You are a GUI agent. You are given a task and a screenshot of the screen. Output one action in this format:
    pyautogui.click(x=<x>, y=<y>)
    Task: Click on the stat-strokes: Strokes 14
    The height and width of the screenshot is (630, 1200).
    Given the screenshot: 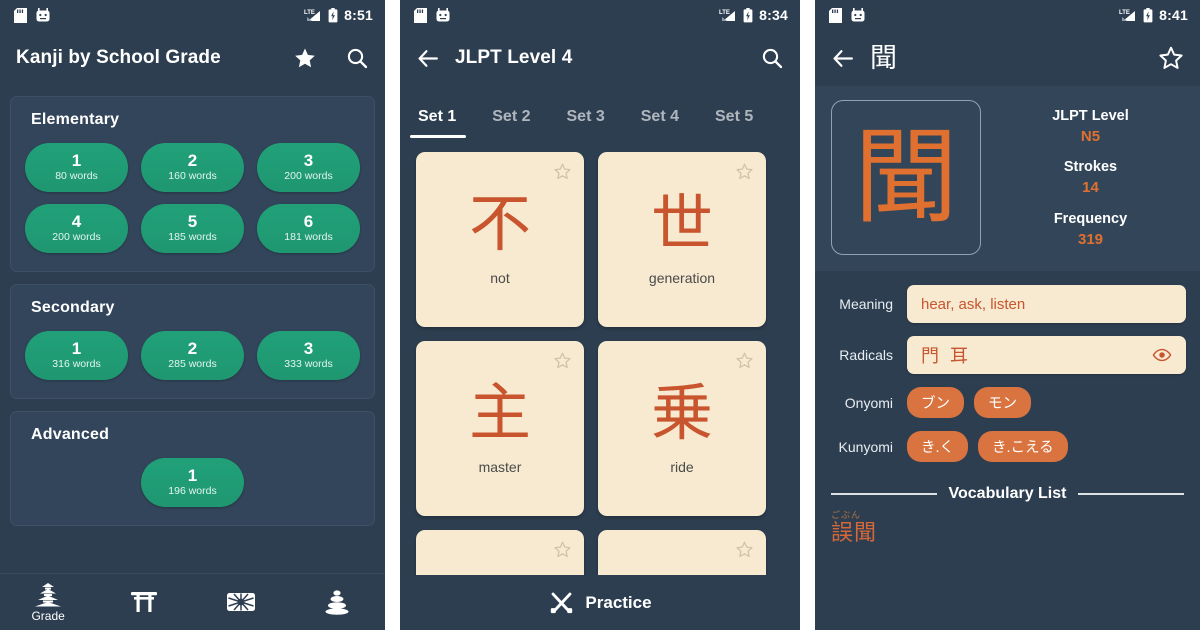 What is the action you would take?
    pyautogui.click(x=1090, y=177)
    